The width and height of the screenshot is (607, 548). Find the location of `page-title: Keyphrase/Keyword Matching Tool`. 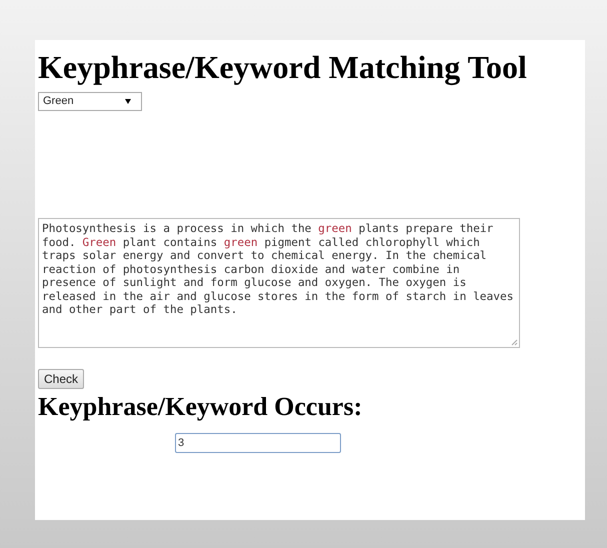

page-title: Keyphrase/Keyword Matching Tool is located at coordinates (282, 67).